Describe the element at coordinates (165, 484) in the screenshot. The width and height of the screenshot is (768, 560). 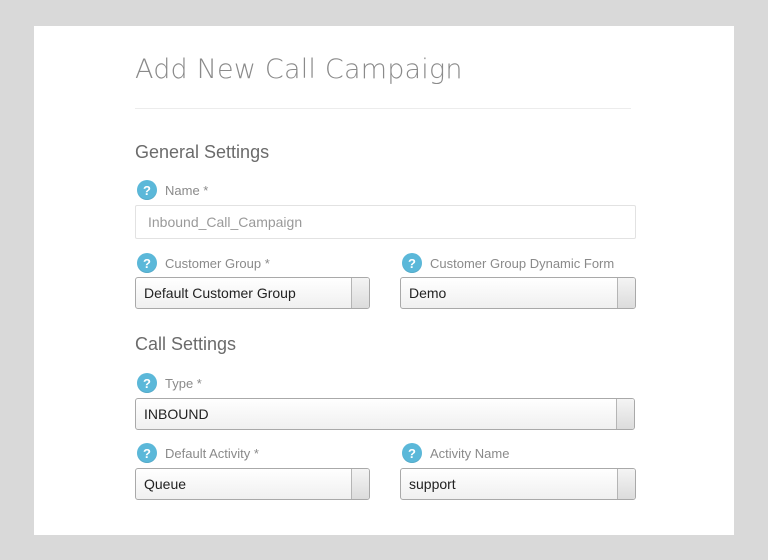
I see `default-activity-selected-value: Queue` at that location.